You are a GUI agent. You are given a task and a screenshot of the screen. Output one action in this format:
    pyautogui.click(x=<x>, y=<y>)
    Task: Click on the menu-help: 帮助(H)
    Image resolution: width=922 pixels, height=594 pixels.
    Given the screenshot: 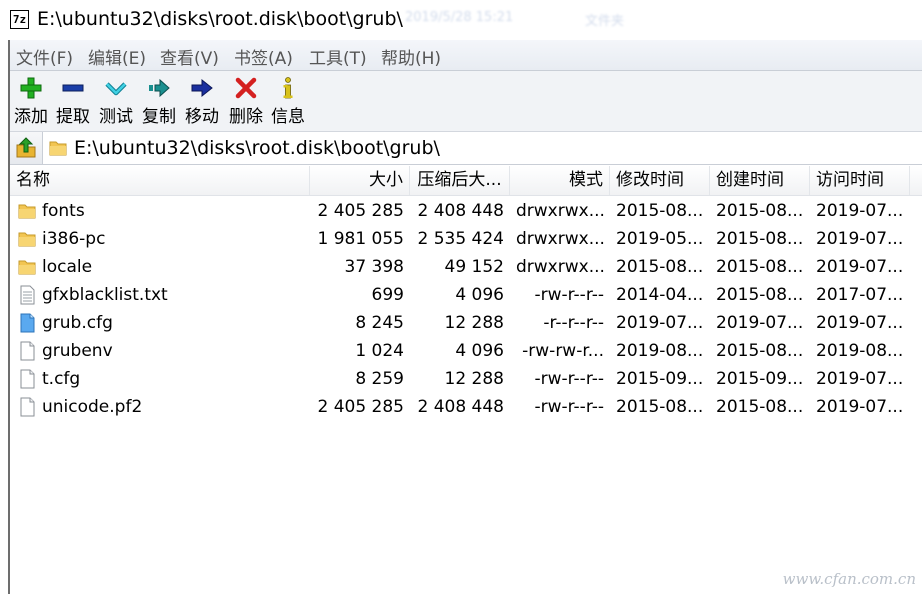 What is the action you would take?
    pyautogui.click(x=411, y=56)
    